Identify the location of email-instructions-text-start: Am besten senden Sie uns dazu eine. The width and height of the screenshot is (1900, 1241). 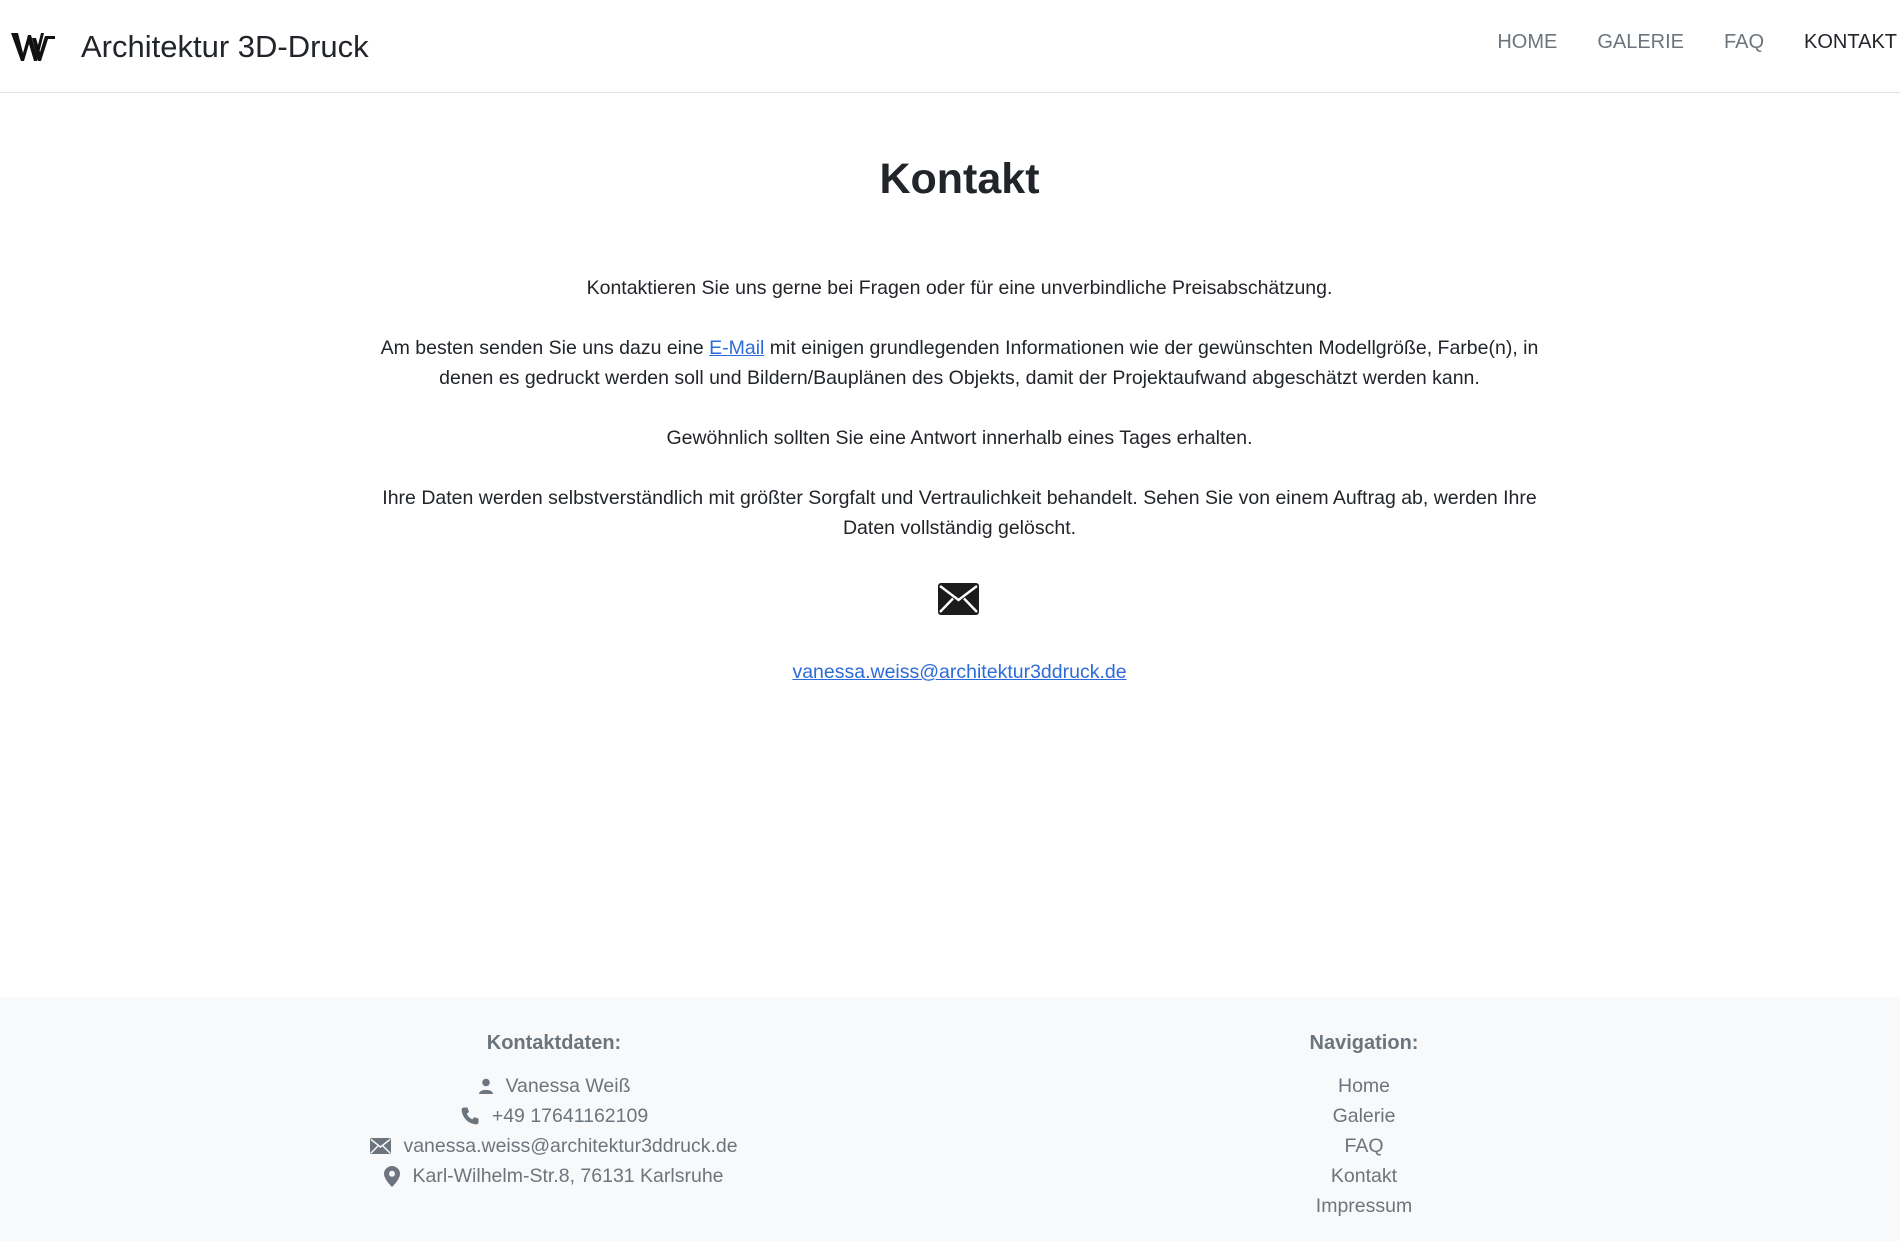
(545, 348).